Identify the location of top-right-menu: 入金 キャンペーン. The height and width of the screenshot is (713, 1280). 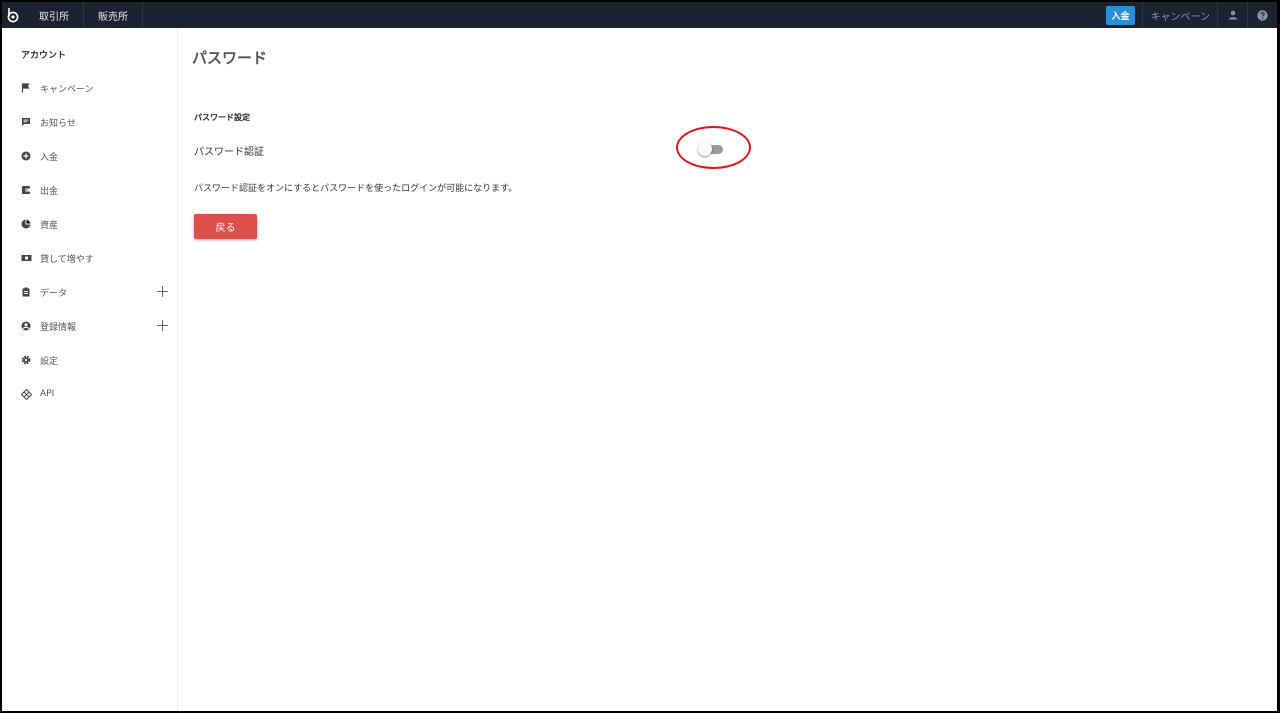
(1191, 15).